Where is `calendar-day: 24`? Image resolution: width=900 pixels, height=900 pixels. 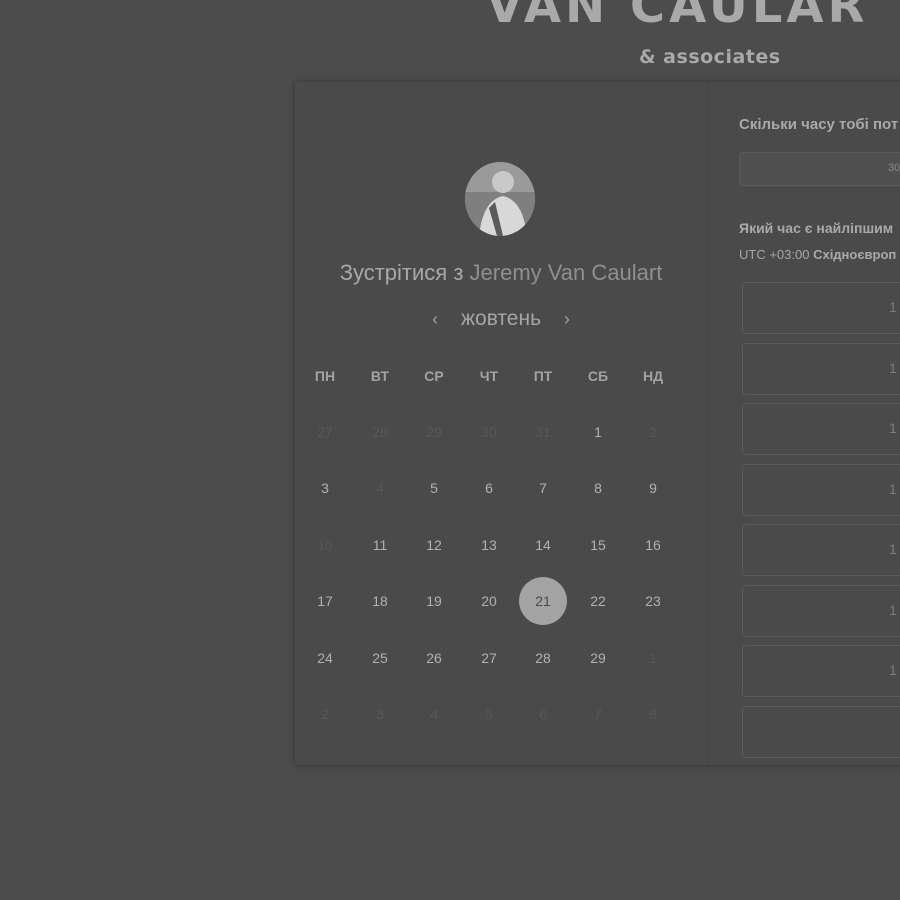
calendar-day: 24 is located at coordinates (325, 658).